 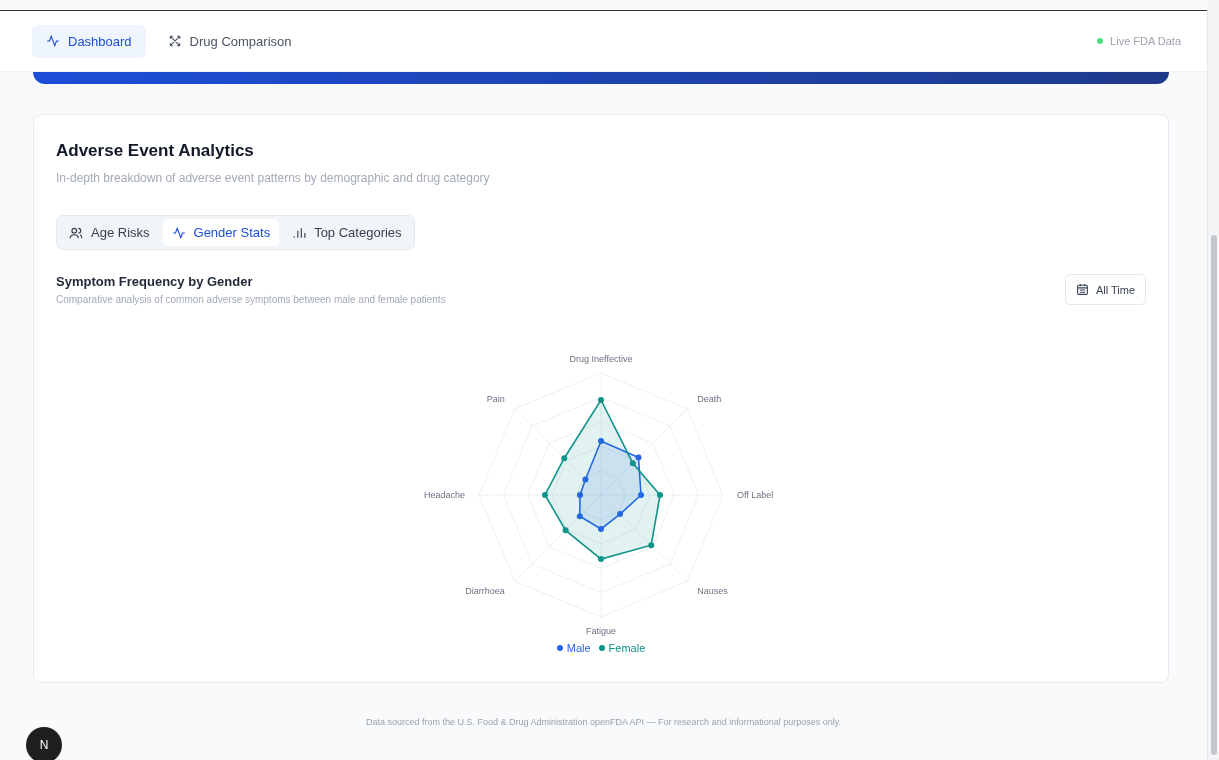 What do you see at coordinates (229, 41) in the screenshot?
I see `nav-tab: Drug Comparison` at bounding box center [229, 41].